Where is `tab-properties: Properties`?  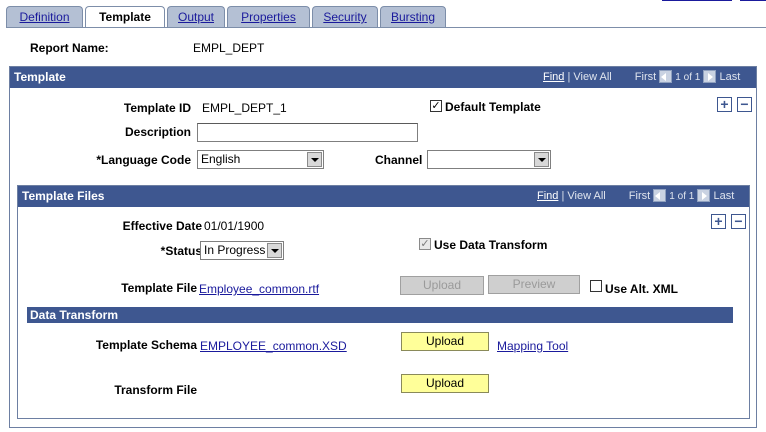
tab-properties: Properties is located at coordinates (268, 16).